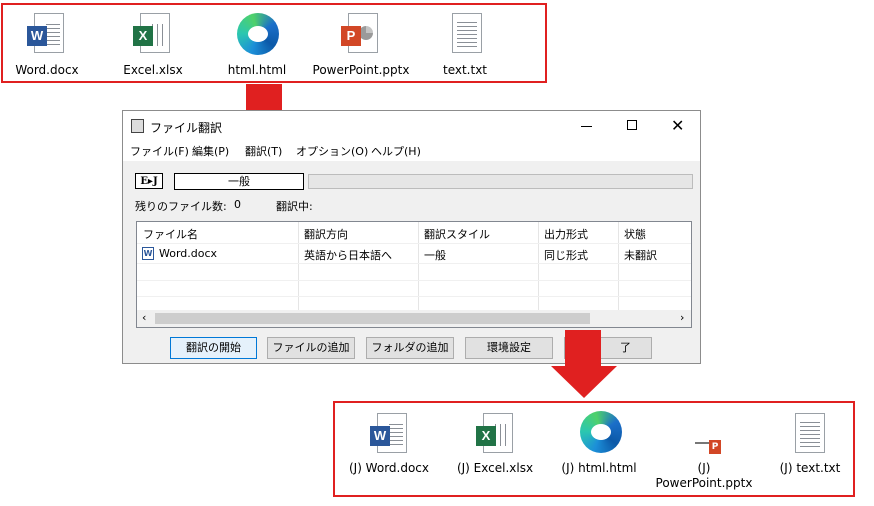 Image resolution: width=874 pixels, height=506 pixels. Describe the element at coordinates (144, 317) in the screenshot. I see `scroll-left-icon: ‹` at that location.